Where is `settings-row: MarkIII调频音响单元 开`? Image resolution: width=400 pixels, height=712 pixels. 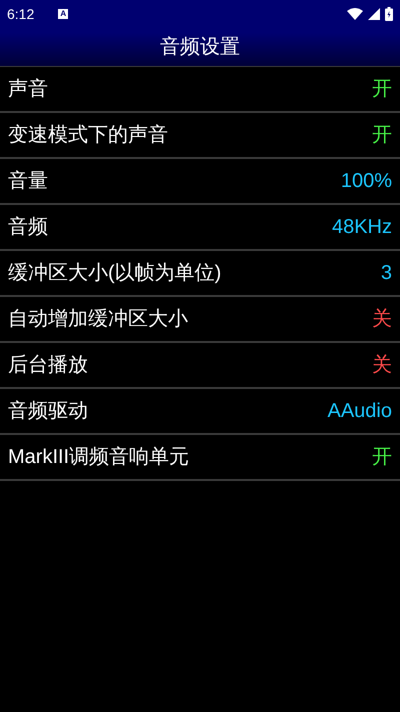
settings-row: MarkIII调频音响单元 开 is located at coordinates (200, 458).